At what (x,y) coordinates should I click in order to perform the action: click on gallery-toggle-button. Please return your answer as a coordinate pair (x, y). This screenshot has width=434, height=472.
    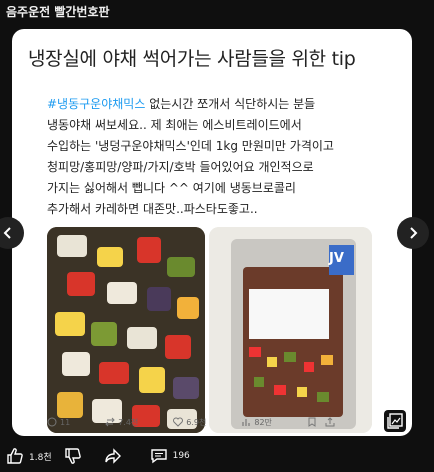
    Looking at the image, I should click on (395, 421).